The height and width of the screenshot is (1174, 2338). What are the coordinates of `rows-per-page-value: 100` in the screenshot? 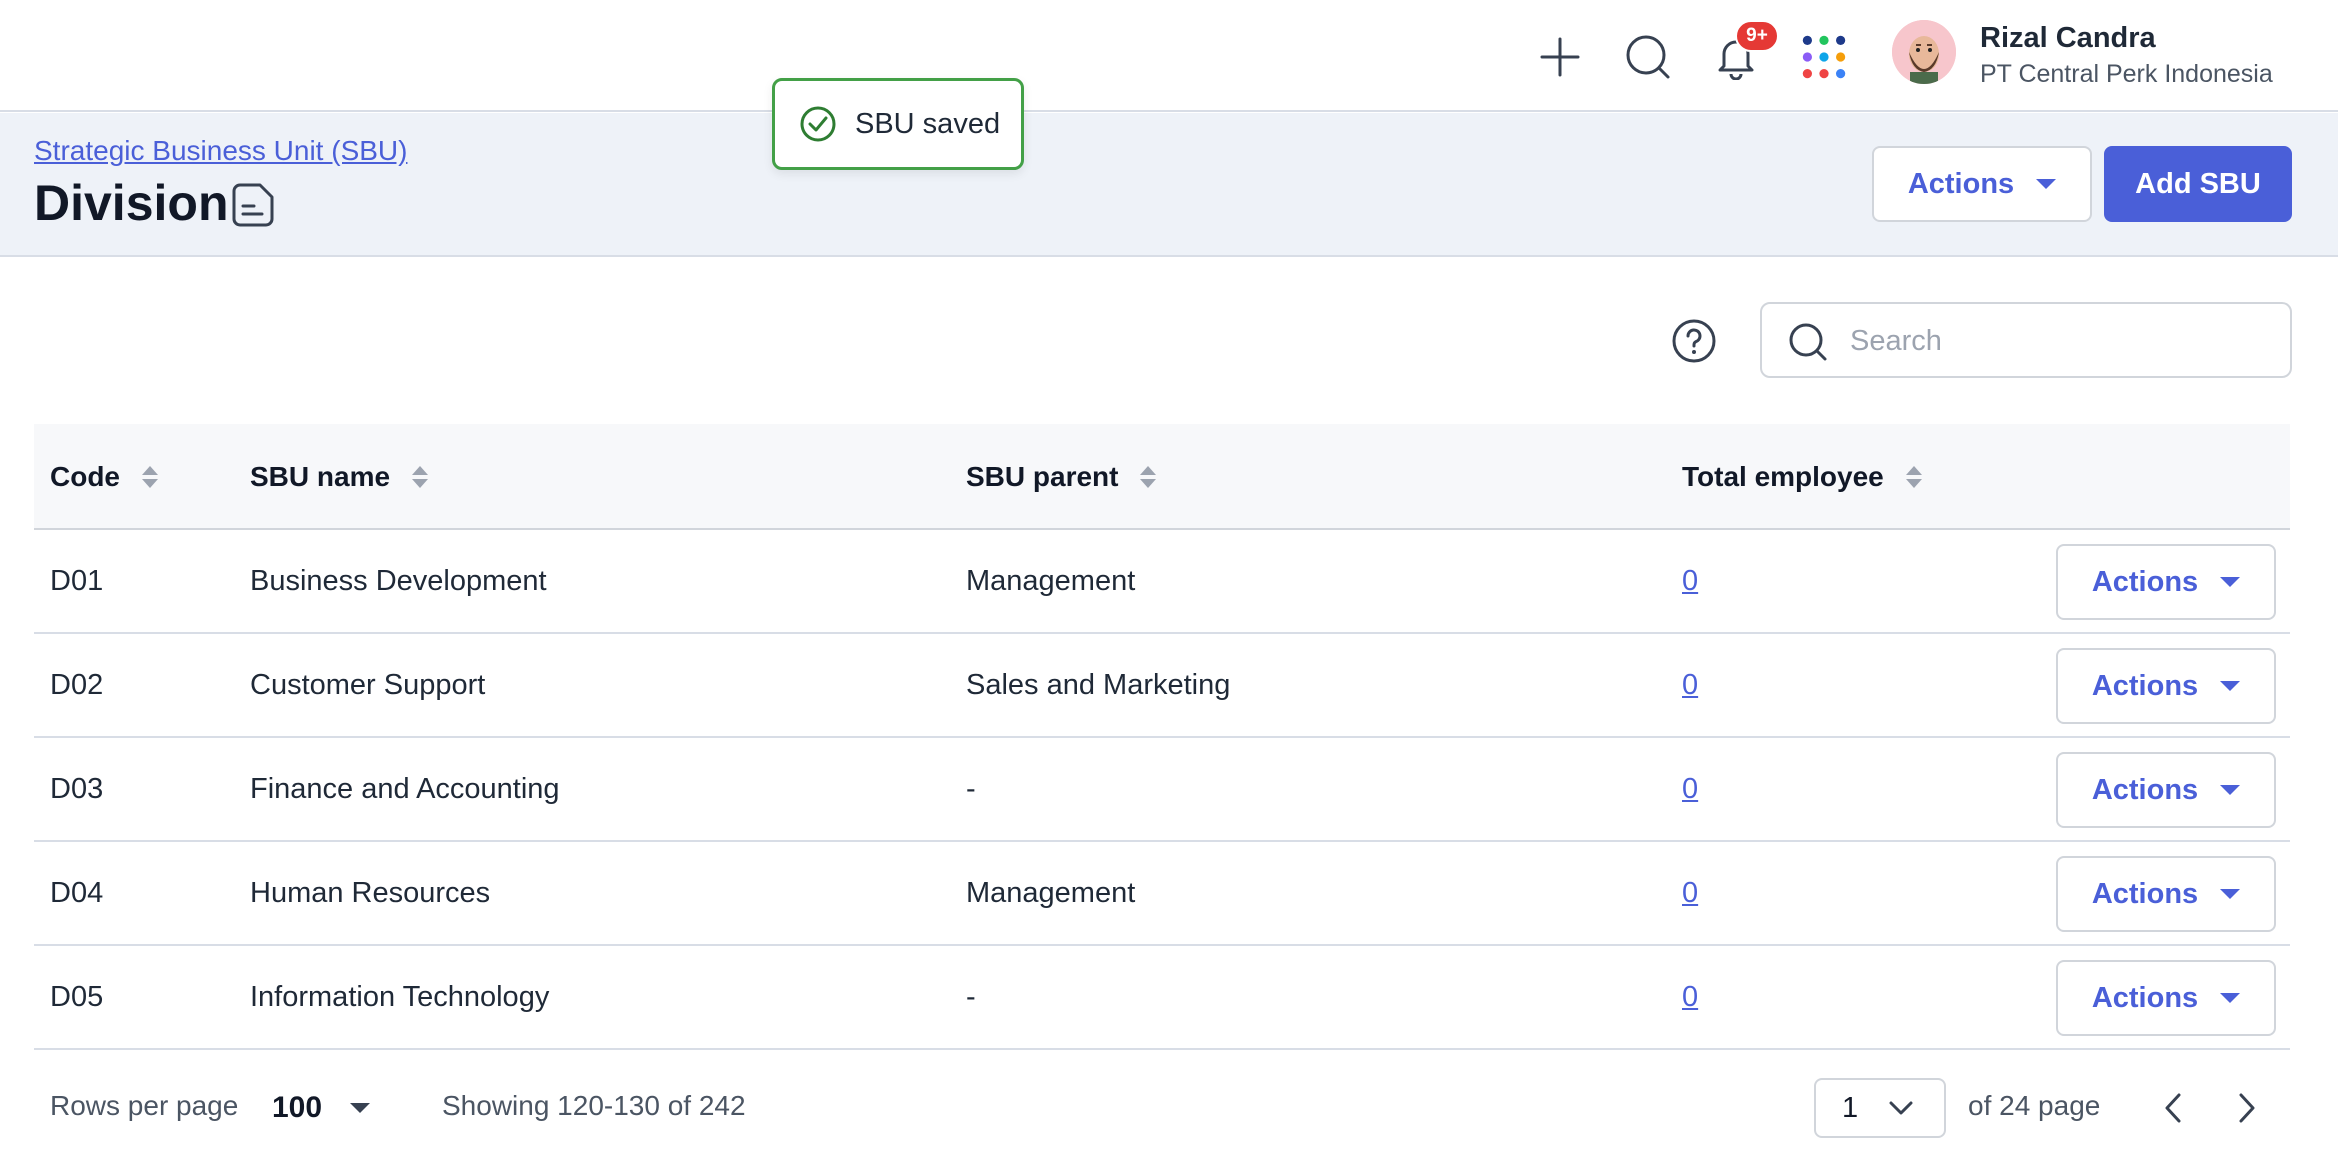 It's located at (297, 1107).